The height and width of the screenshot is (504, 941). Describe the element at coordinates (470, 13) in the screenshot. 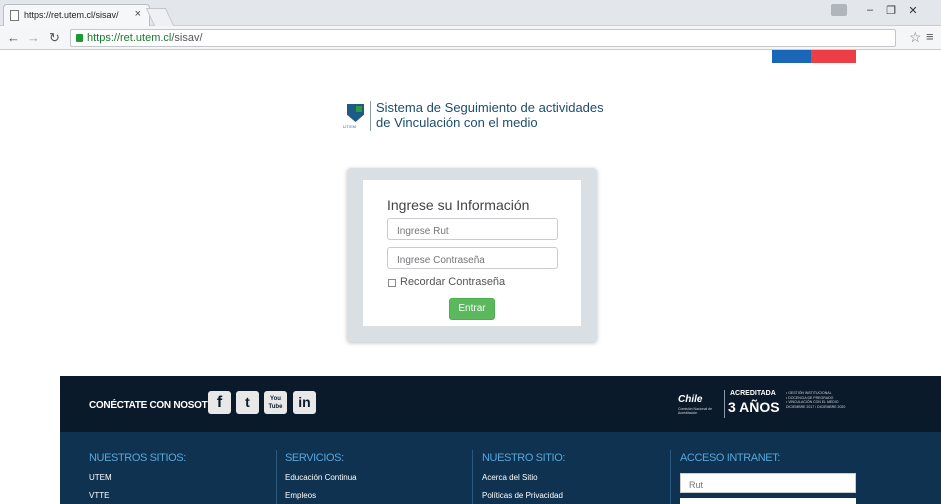

I see `browser-tab-bar: https://ret.utem.cl/sisav/ × – ❐ ✕` at that location.